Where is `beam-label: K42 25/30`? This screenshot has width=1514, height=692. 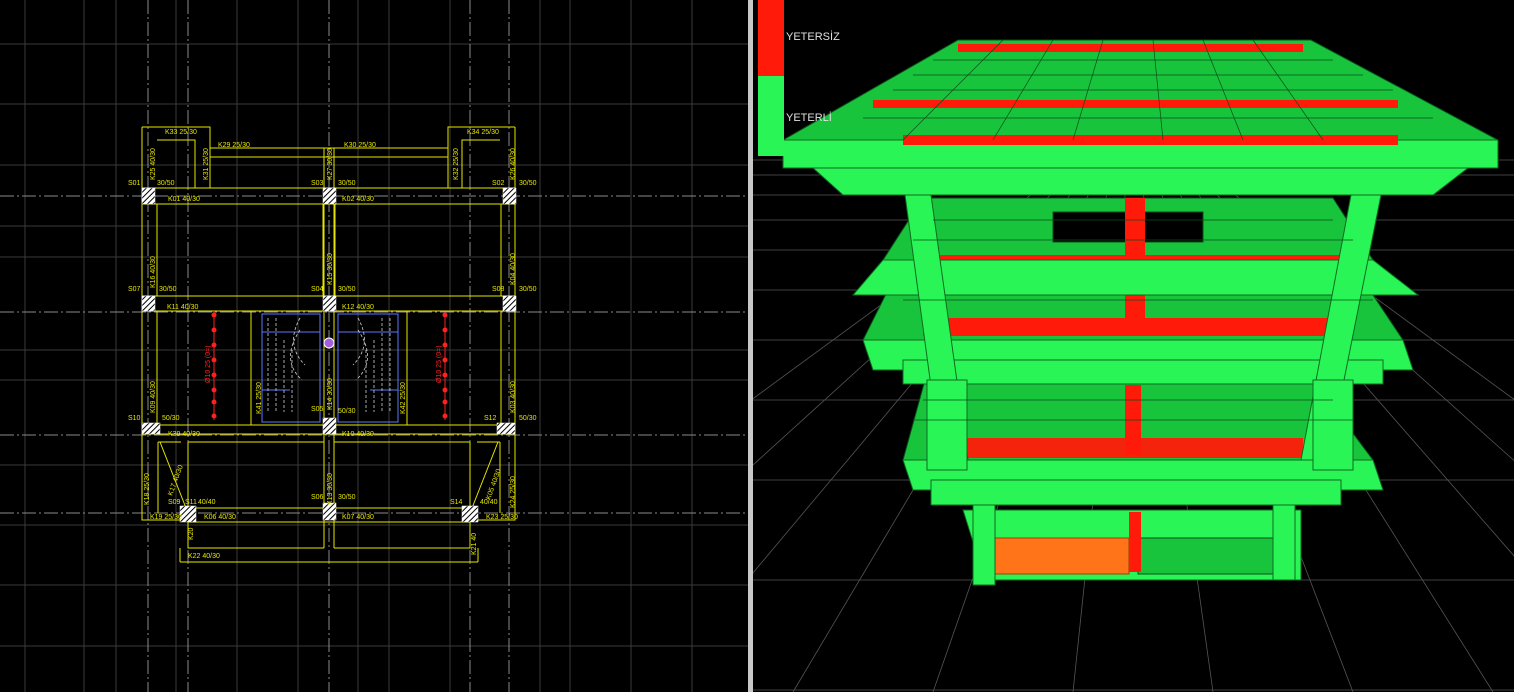 beam-label: K42 25/30 is located at coordinates (403, 398).